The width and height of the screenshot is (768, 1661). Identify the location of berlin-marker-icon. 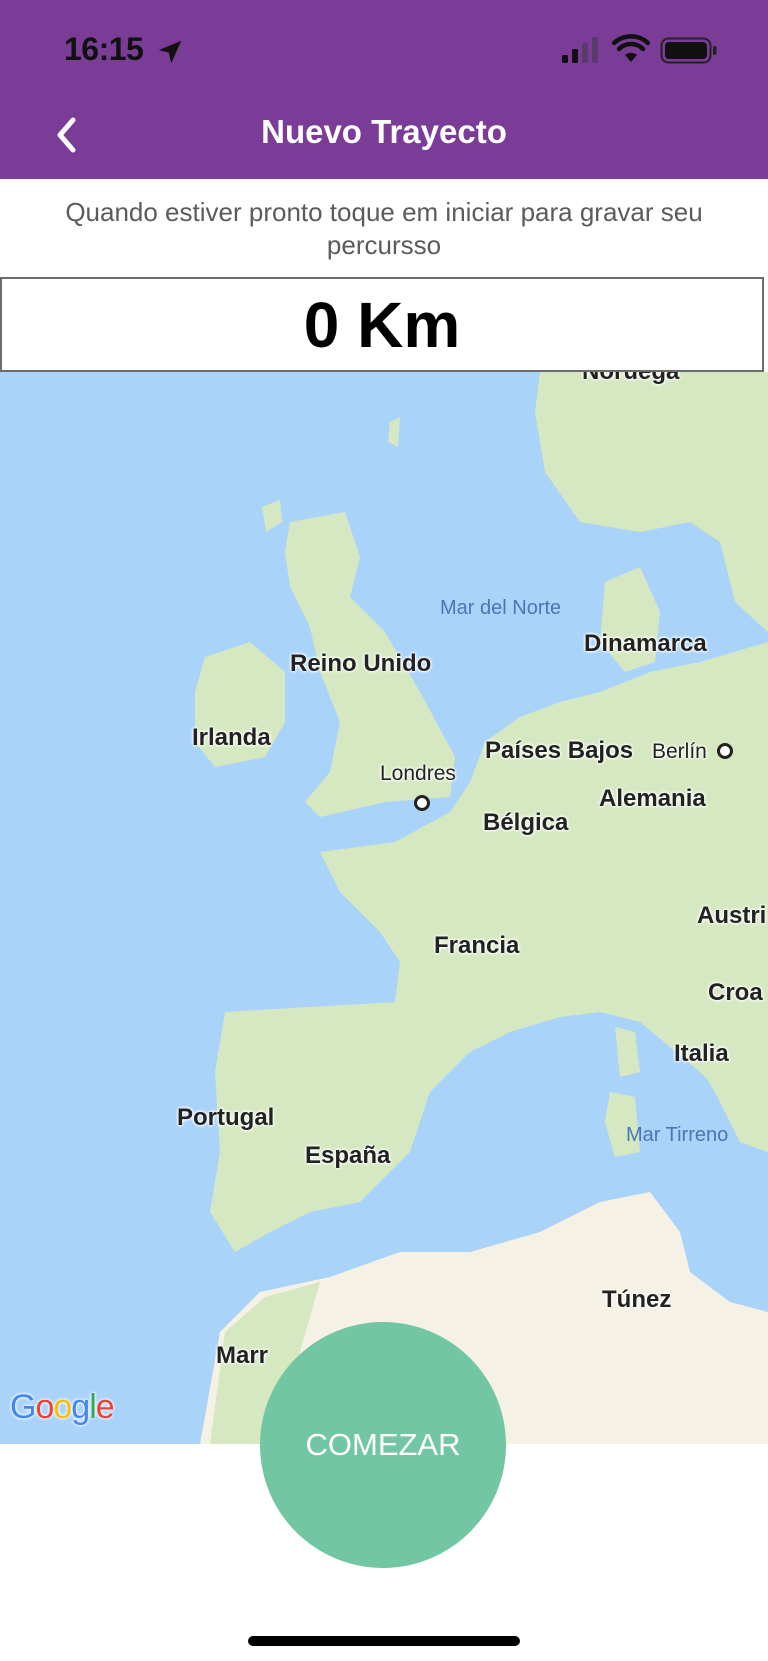
(725, 751).